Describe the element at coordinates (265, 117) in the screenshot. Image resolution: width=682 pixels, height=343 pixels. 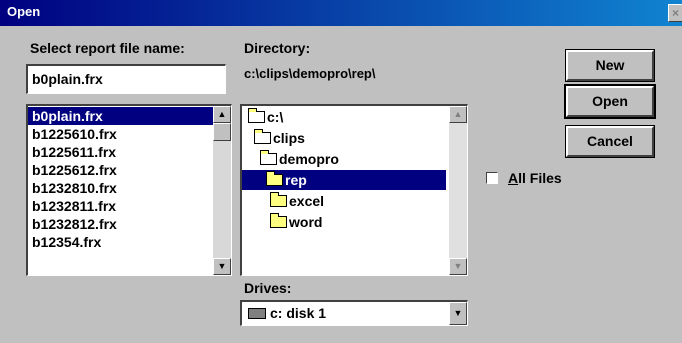
I see `dir-item: c:\` at that location.